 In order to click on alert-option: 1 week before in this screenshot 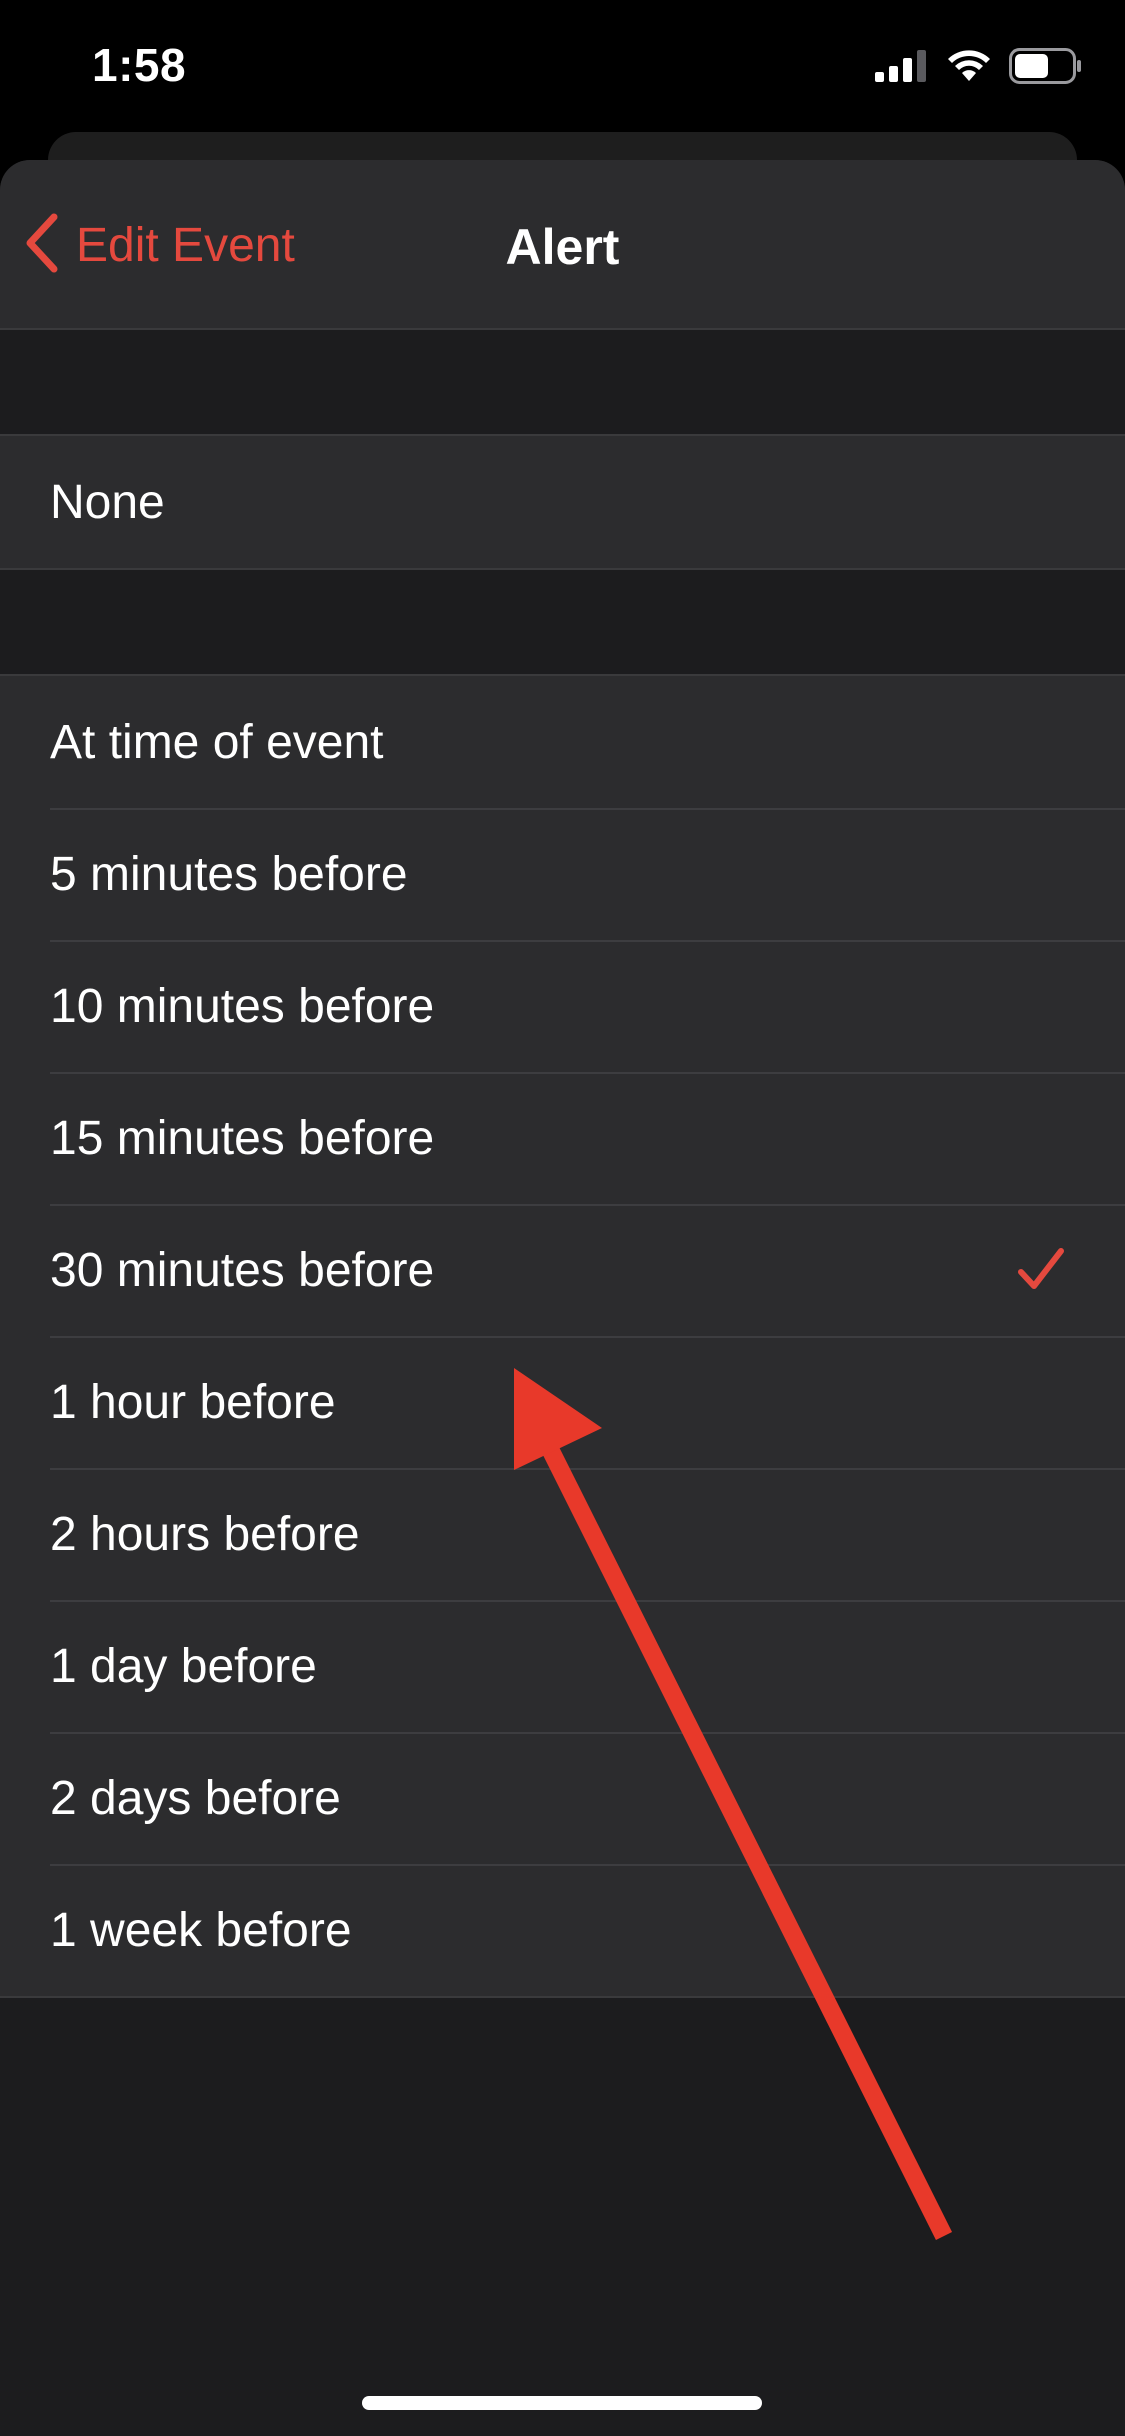, I will do `click(562, 1930)`.